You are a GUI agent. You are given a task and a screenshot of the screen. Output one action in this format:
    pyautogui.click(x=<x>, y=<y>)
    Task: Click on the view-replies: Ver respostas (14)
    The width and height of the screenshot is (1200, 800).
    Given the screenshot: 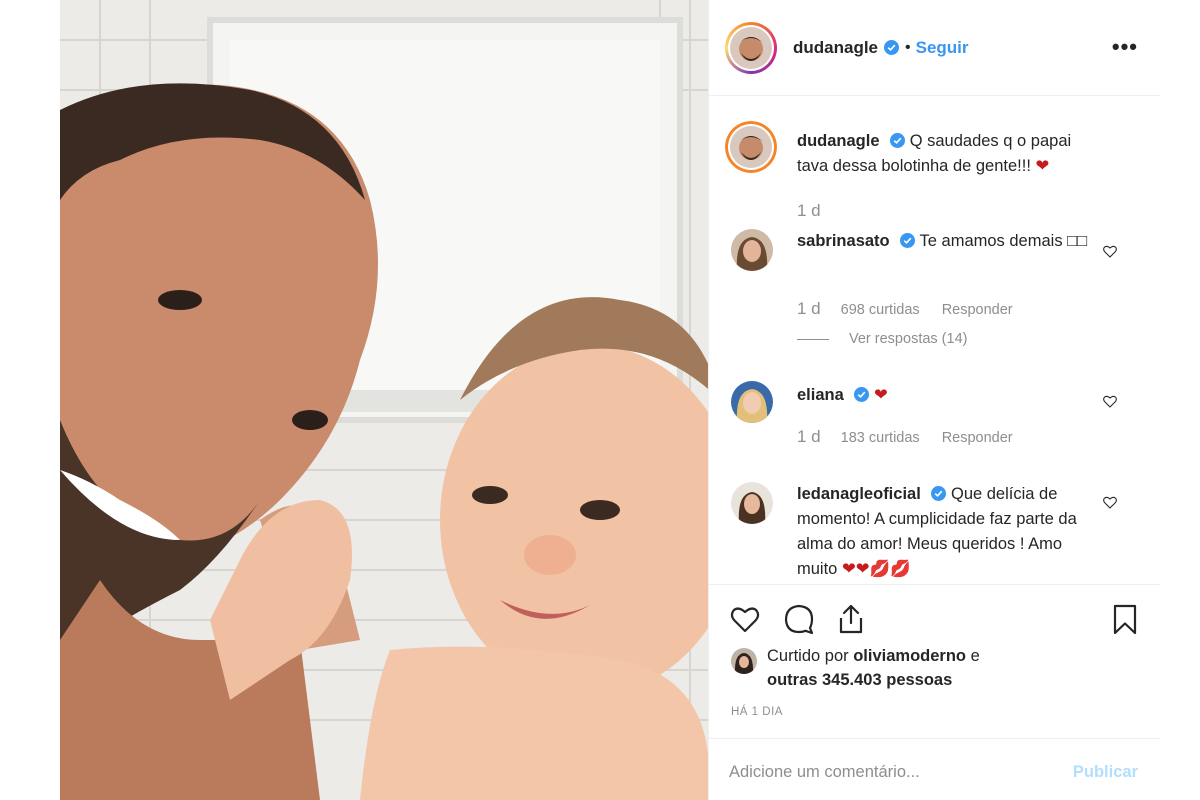 What is the action you would take?
    pyautogui.click(x=882, y=339)
    